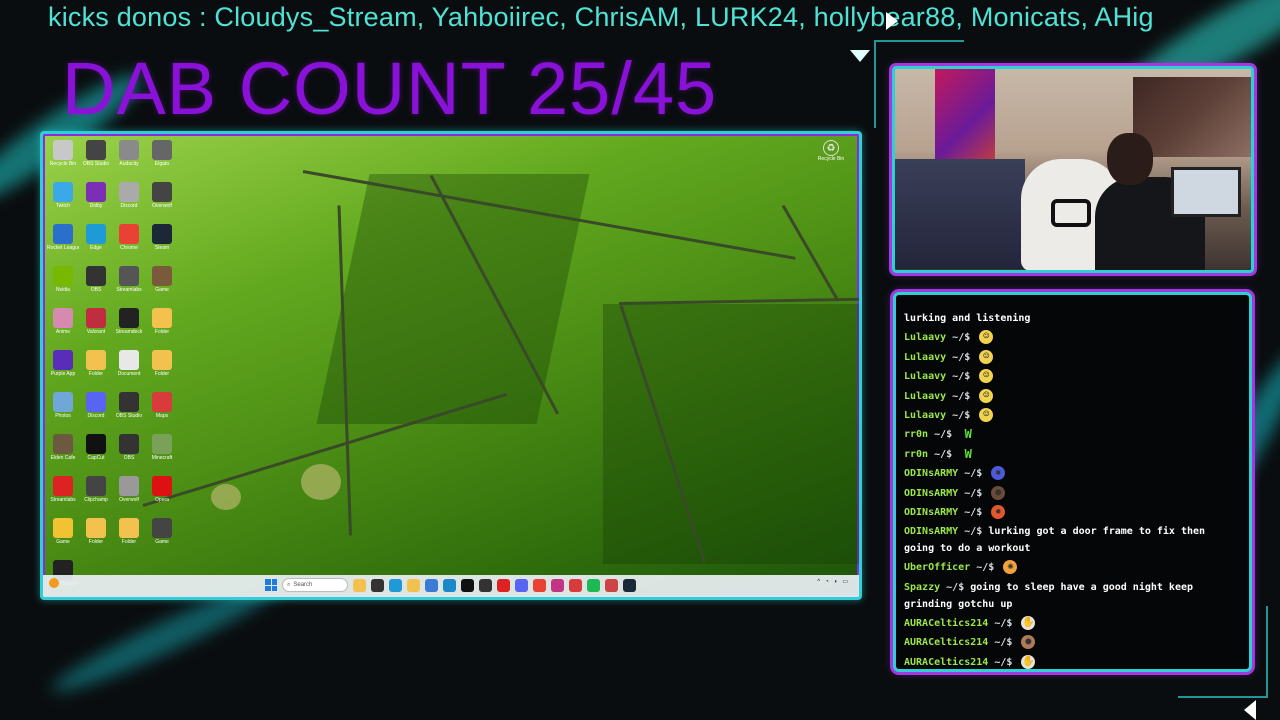  Describe the element at coordinates (940, 567) in the screenshot. I see `chat-username: UberOfficer` at that location.